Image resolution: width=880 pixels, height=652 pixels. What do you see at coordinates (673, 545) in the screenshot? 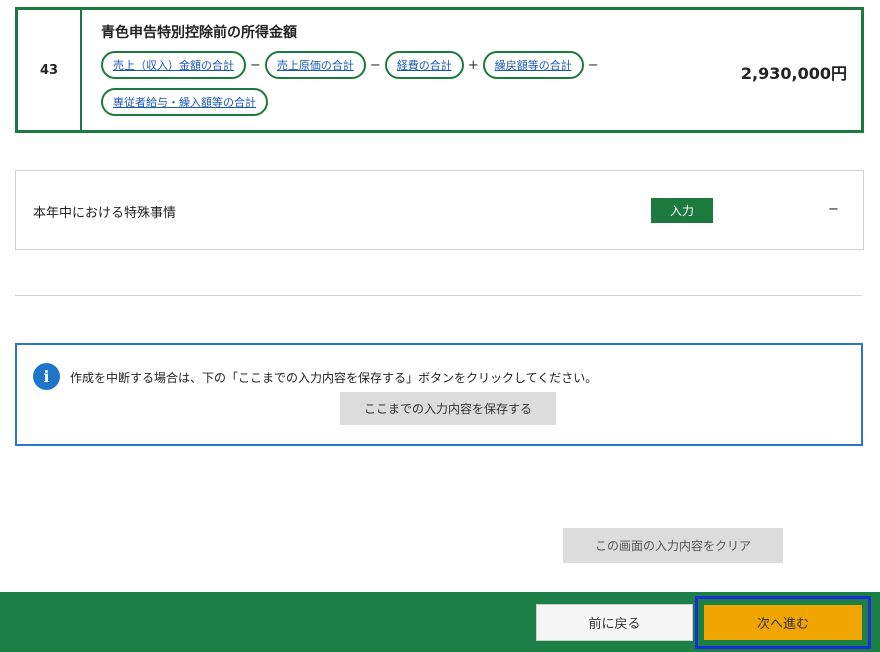
I see `clear-screen-button: この画面の入力内容をクリア` at bounding box center [673, 545].